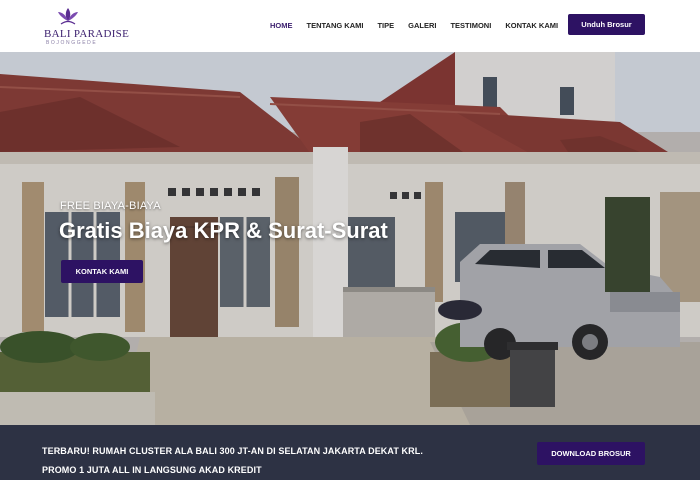  I want to click on brand-subtitle: BOJONGGEDE, so click(72, 43).